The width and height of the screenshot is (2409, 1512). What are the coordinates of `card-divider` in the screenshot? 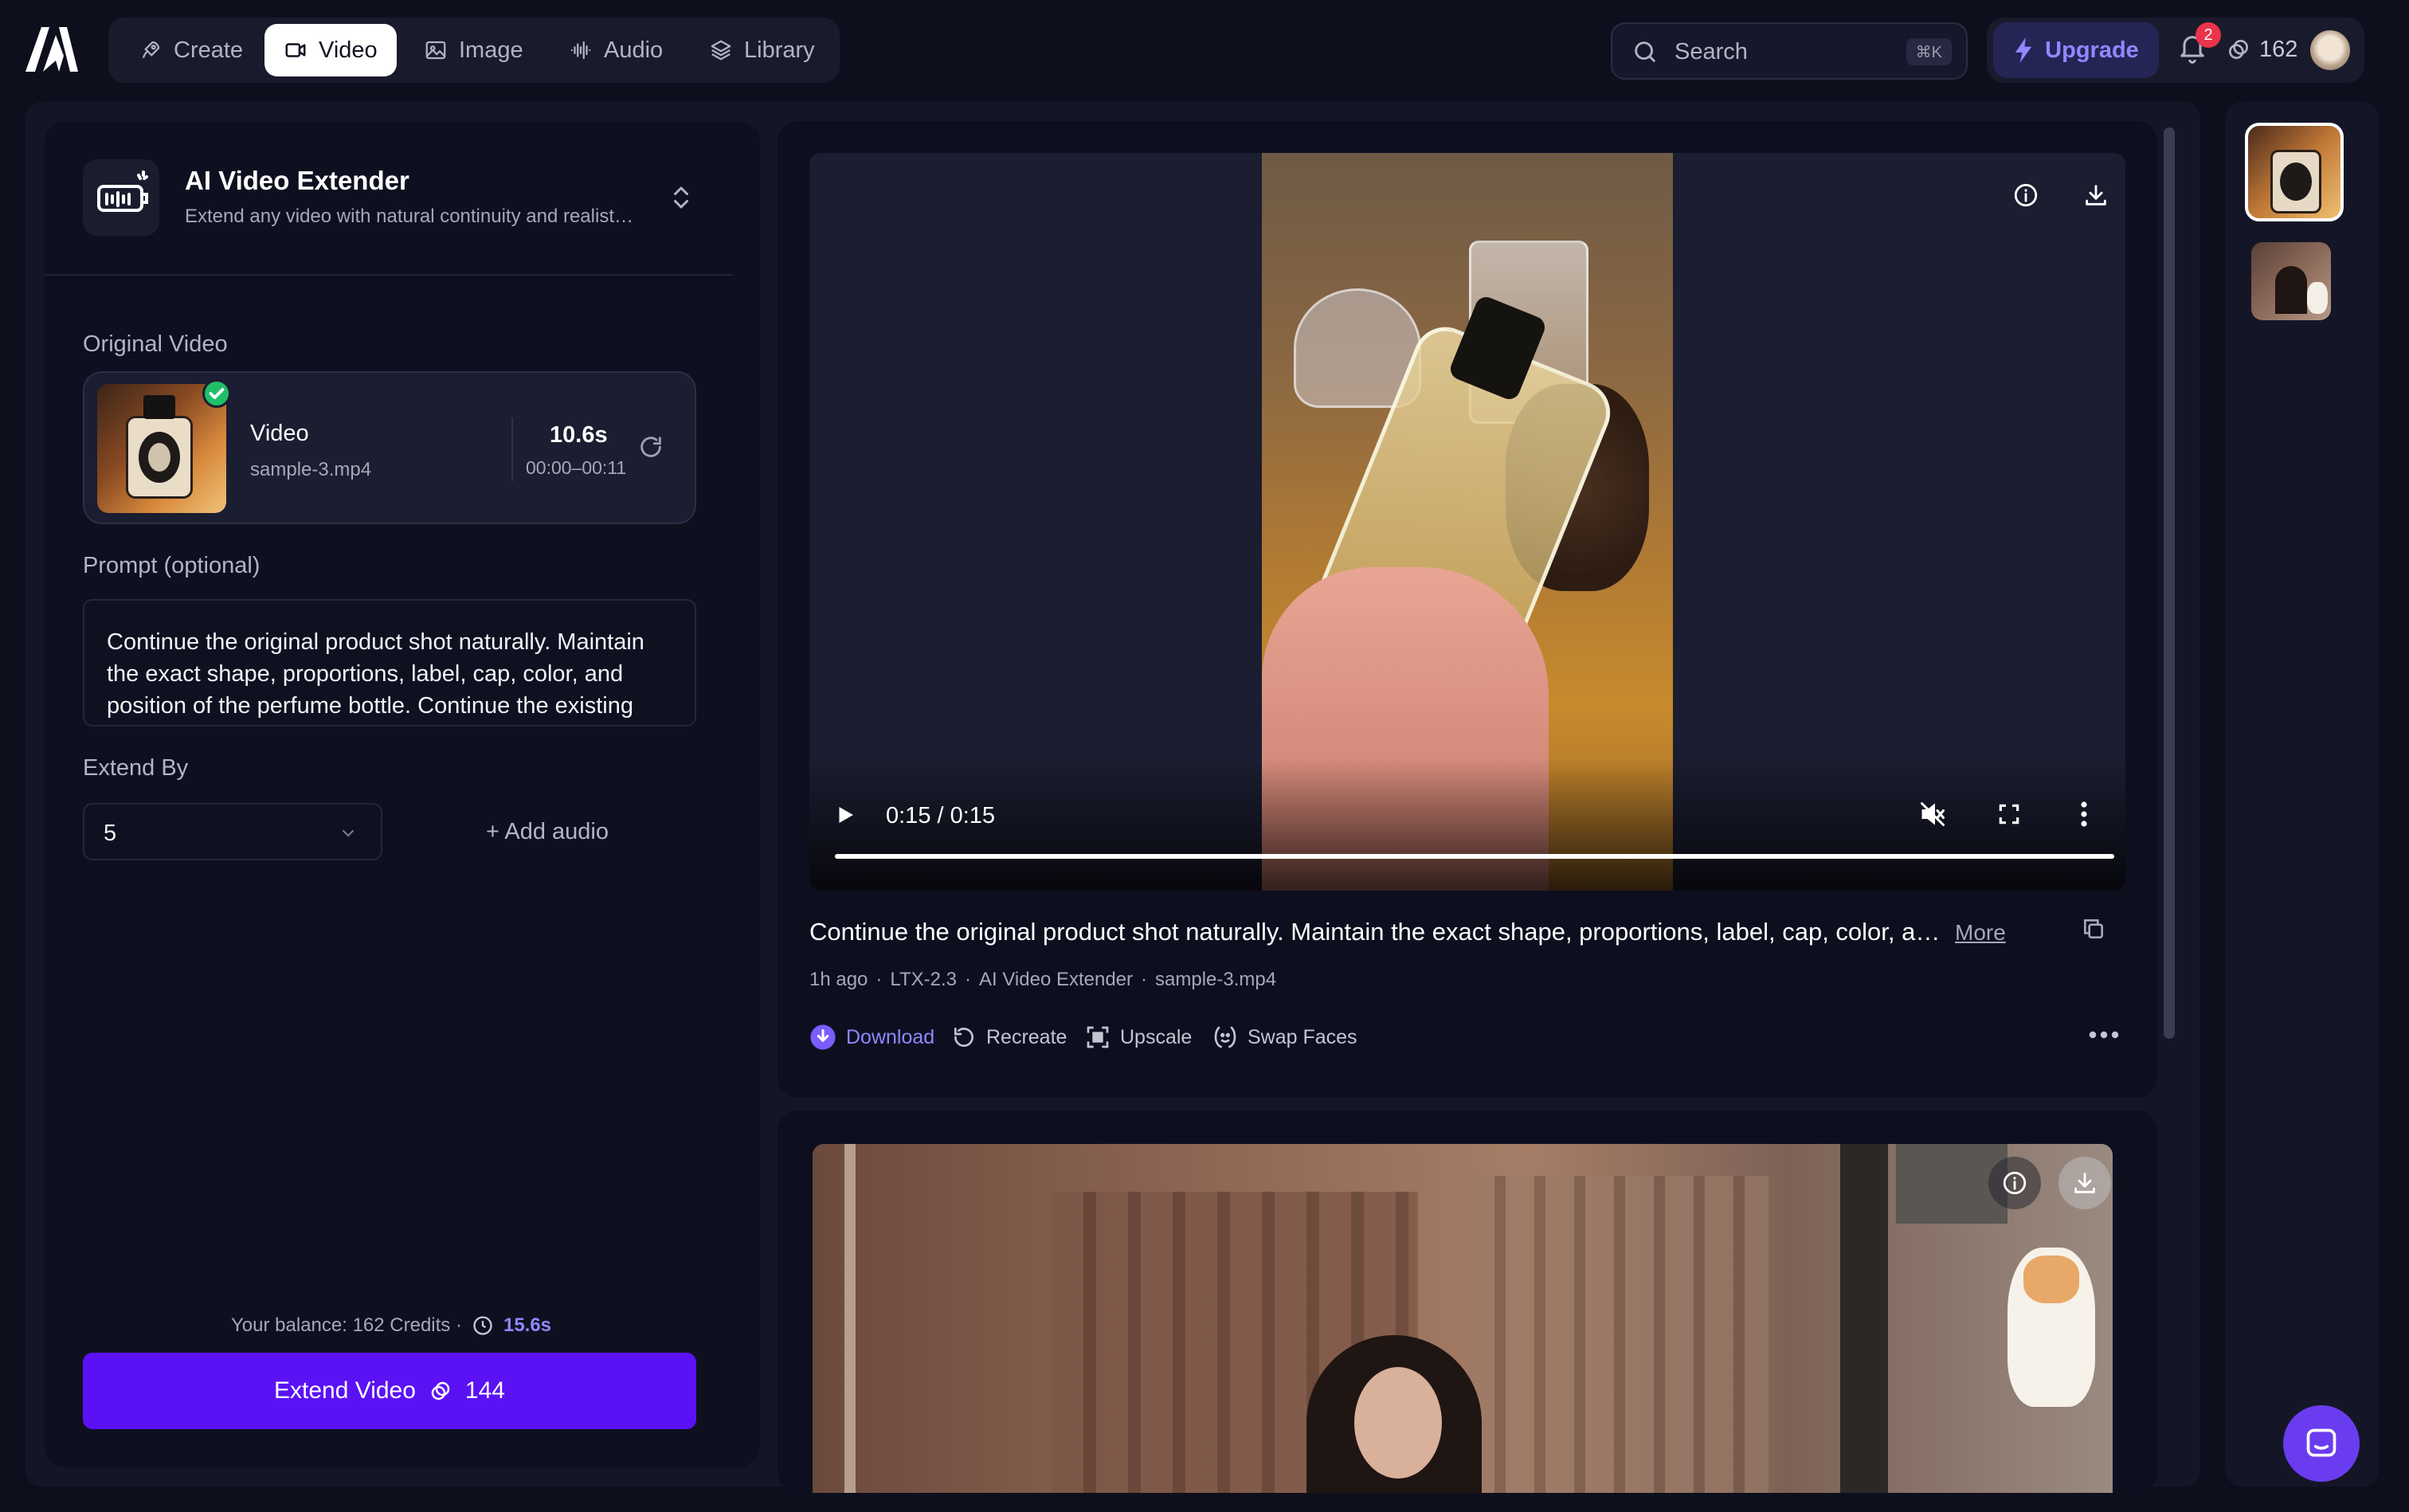 It's located at (512, 449).